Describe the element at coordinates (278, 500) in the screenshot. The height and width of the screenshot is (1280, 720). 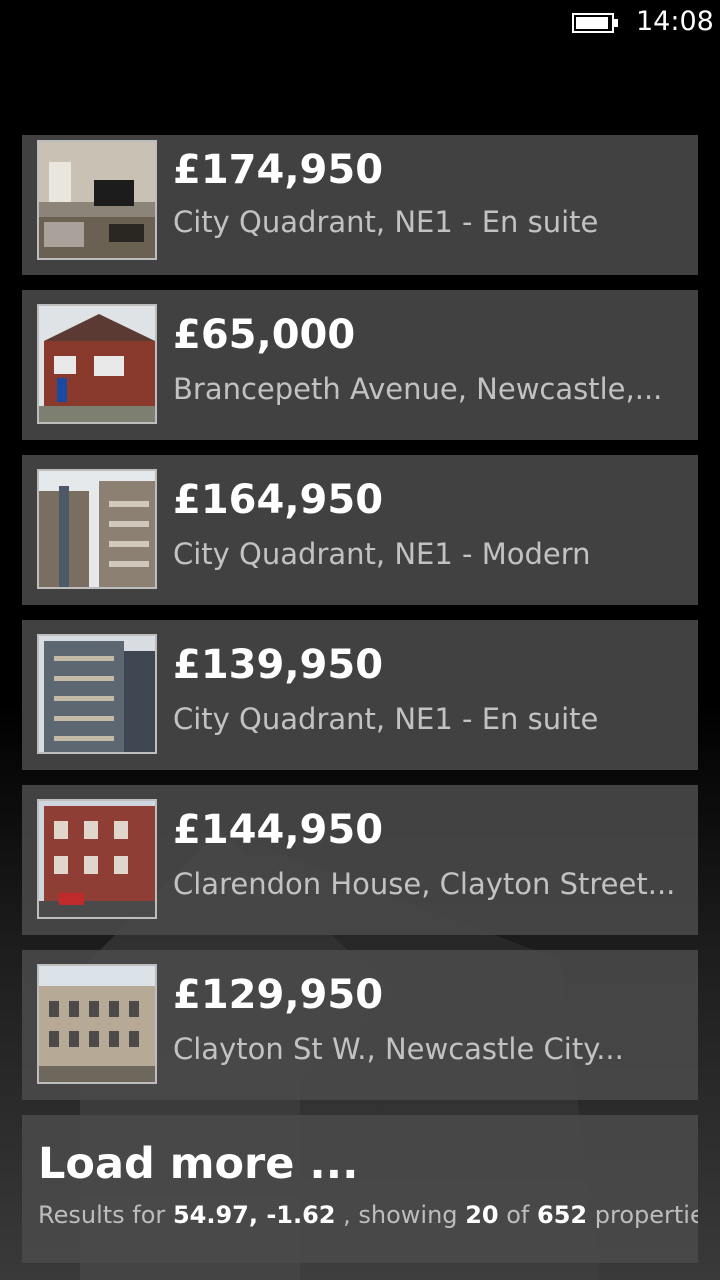
I see `property-price: £164,950` at that location.